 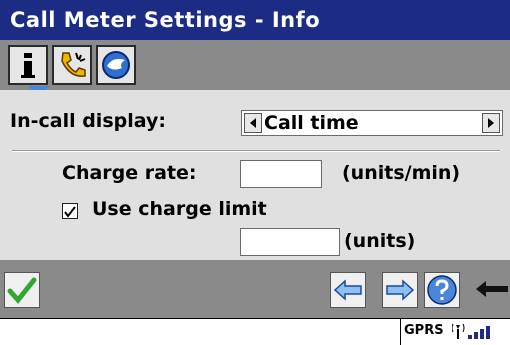 I want to click on help-icon, so click(x=442, y=290).